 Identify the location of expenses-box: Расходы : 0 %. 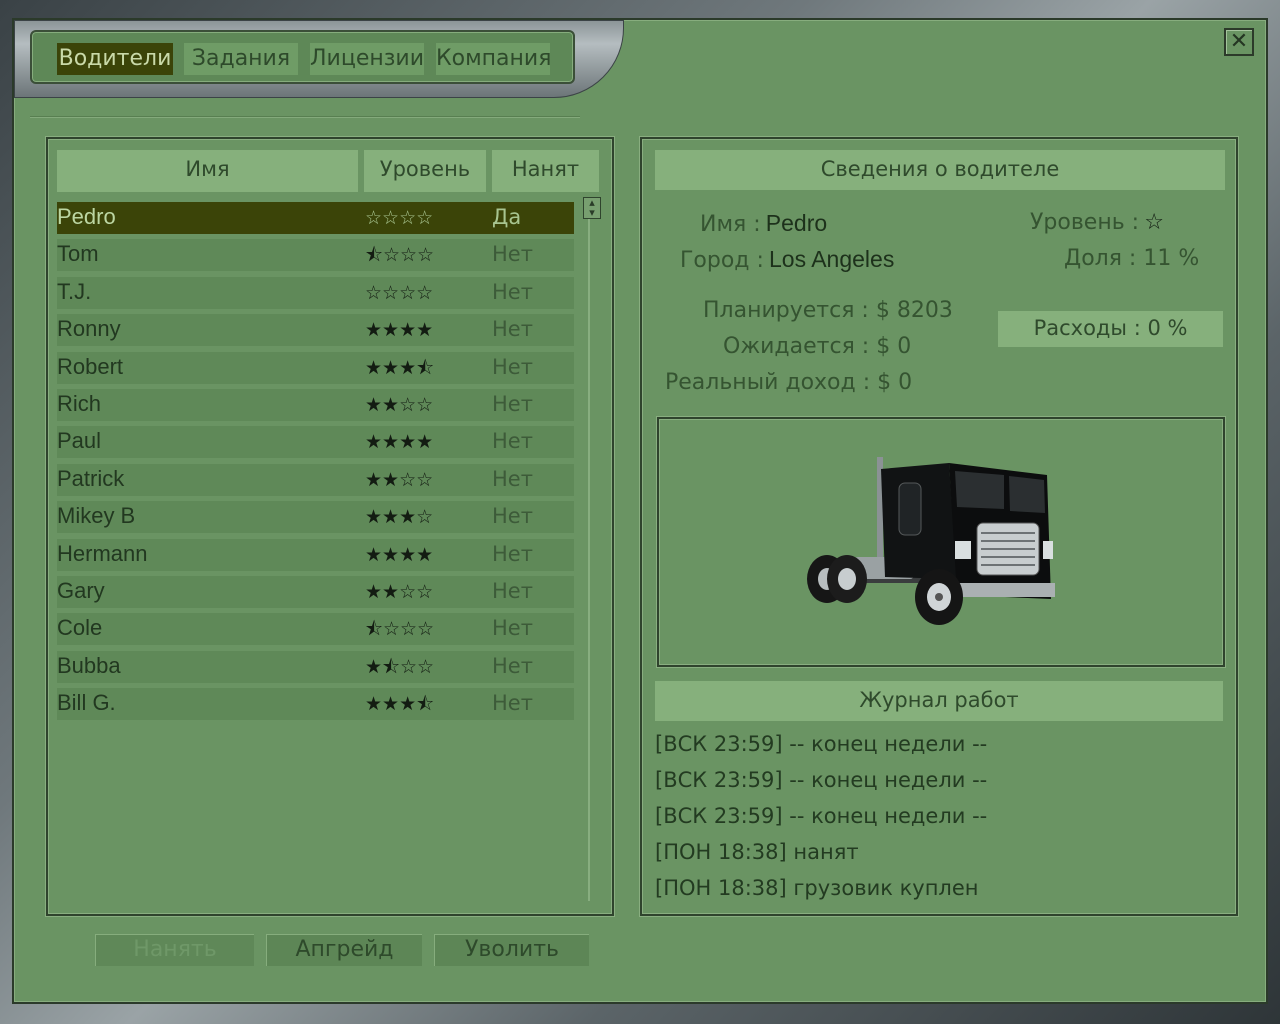
(1110, 329).